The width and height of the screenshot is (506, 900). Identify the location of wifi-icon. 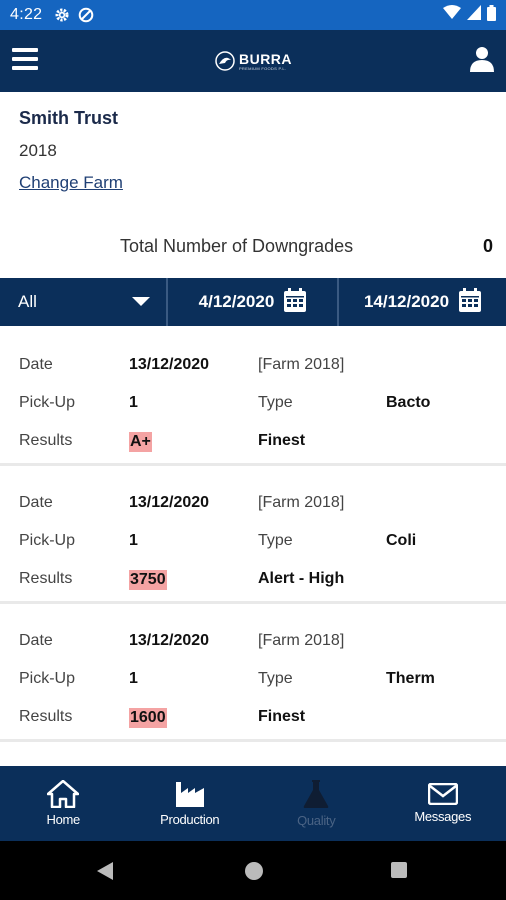
(452, 15).